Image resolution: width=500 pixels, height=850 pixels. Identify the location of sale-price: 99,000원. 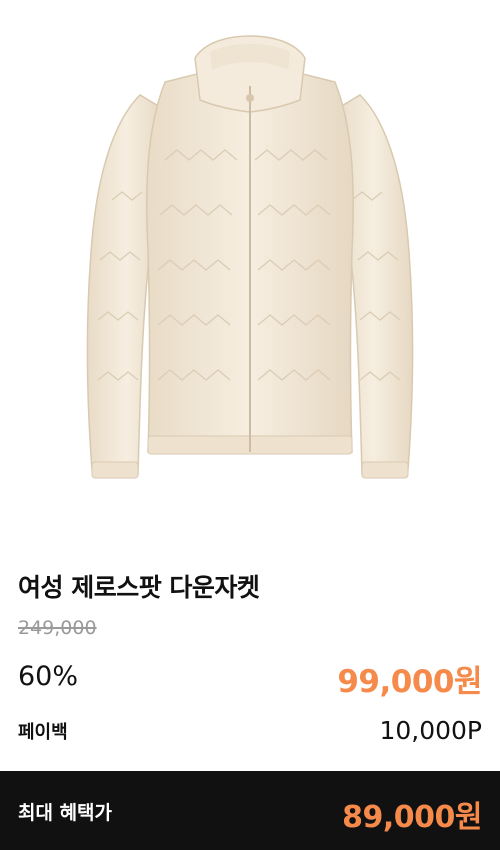
(409, 682).